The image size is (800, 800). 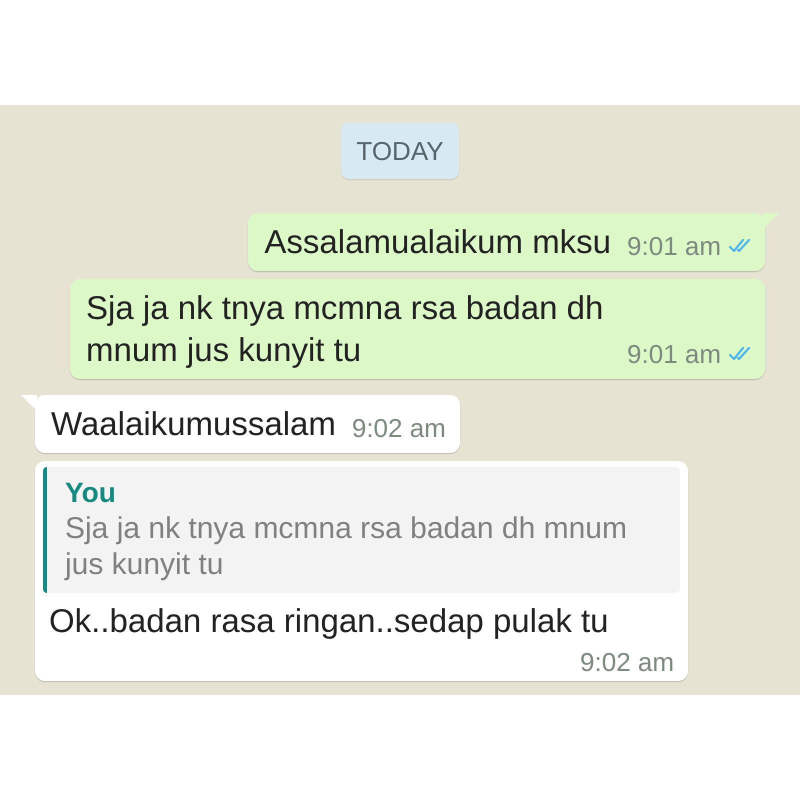 What do you see at coordinates (329, 621) in the screenshot?
I see `message-text: Ok..badan rasa ringan..sedap pulak tu` at bounding box center [329, 621].